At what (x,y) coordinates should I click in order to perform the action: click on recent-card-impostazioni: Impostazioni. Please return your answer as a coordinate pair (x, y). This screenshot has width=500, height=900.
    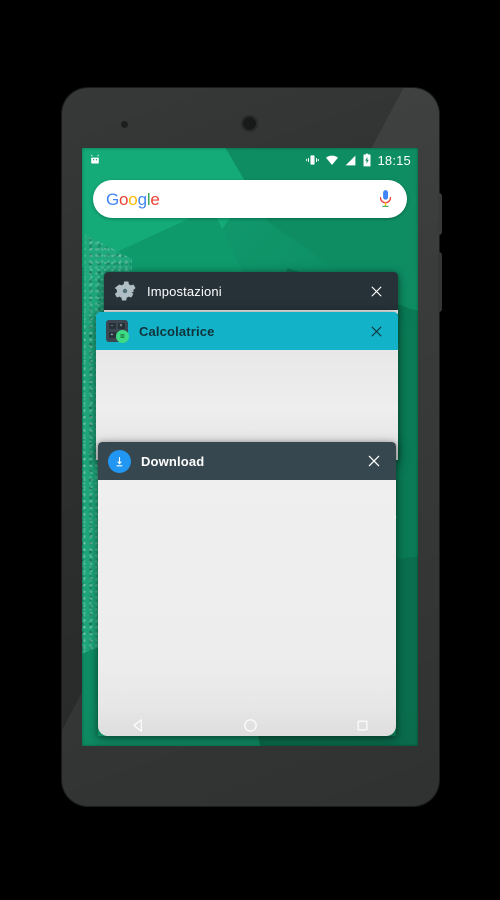
    Looking at the image, I should click on (251, 293).